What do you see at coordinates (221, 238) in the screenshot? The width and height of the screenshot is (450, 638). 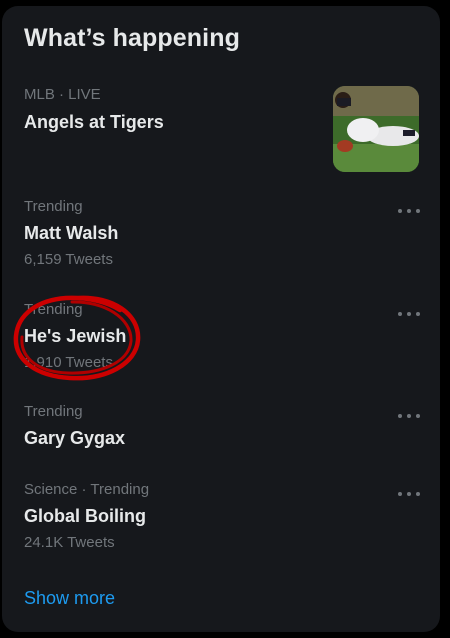 I see `trend-item-matt-walsh: Trending Matt Walsh 6,159 Tweets` at bounding box center [221, 238].